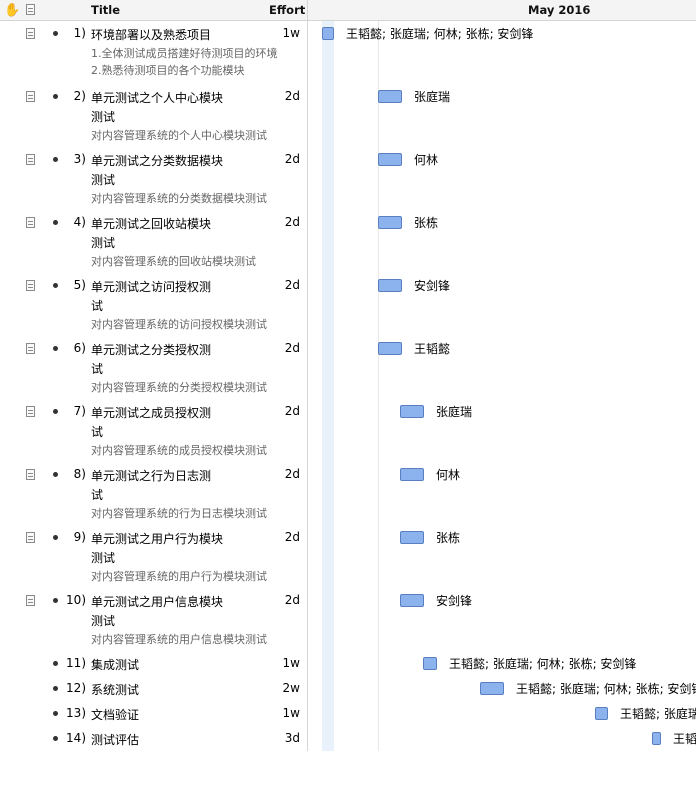 This screenshot has height=789, width=696. Describe the element at coordinates (153, 486) in the screenshot. I see `task-title: 单元测试之行为日志测试` at that location.